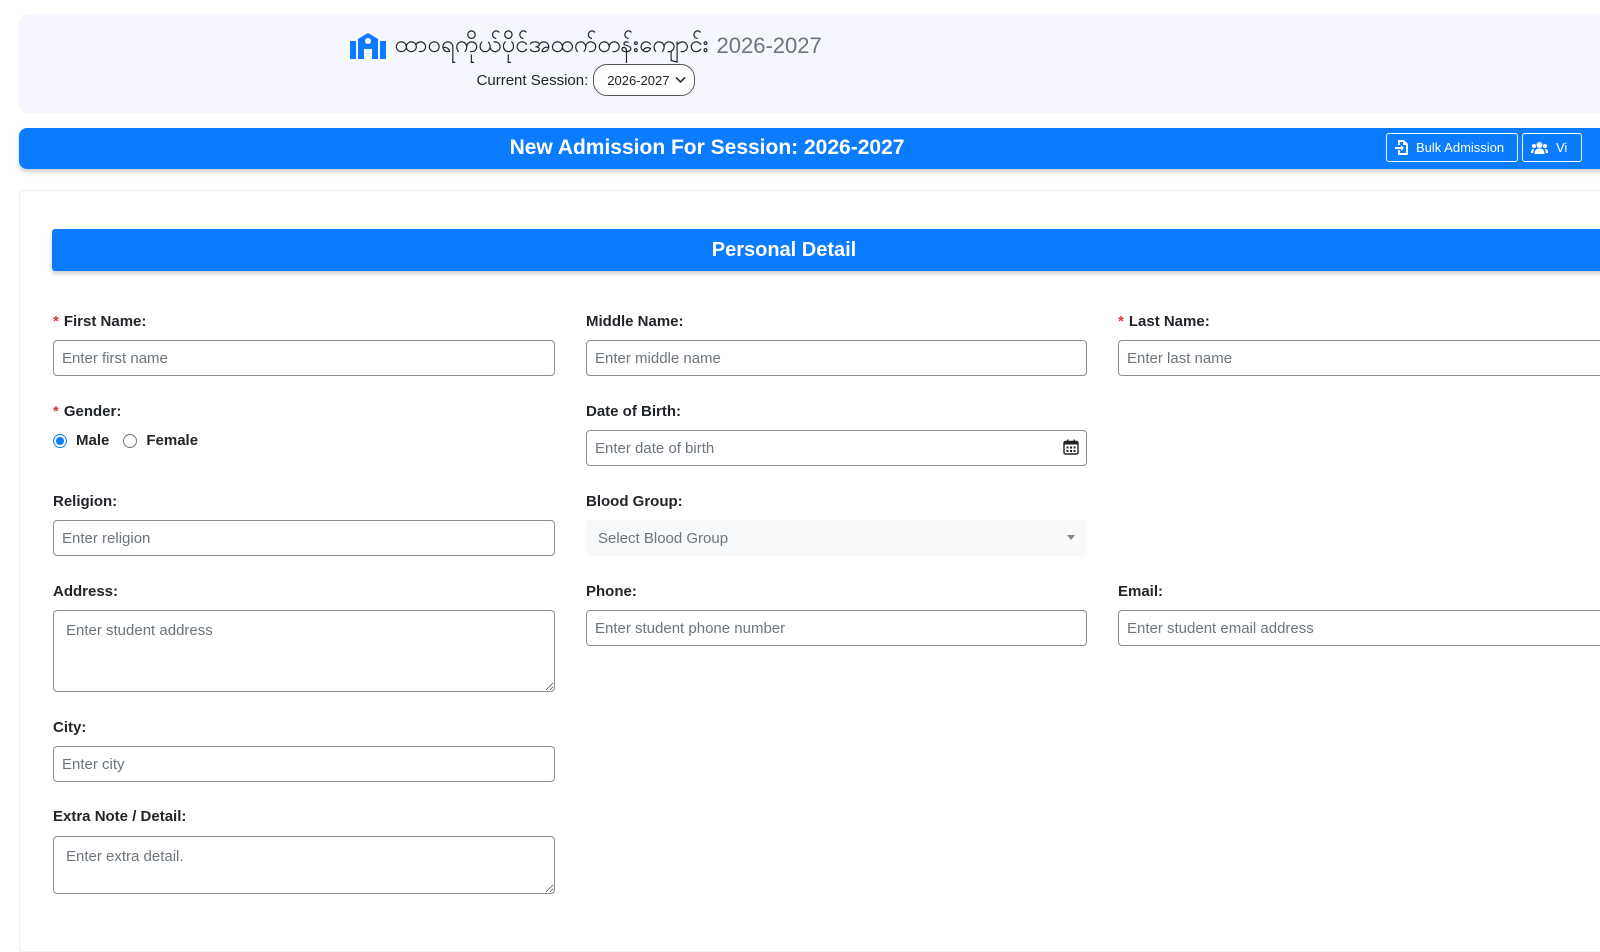 This screenshot has height=952, width=1600. Describe the element at coordinates (1460, 147) in the screenshot. I see `bulk-admission-label: Bulk Admission` at that location.